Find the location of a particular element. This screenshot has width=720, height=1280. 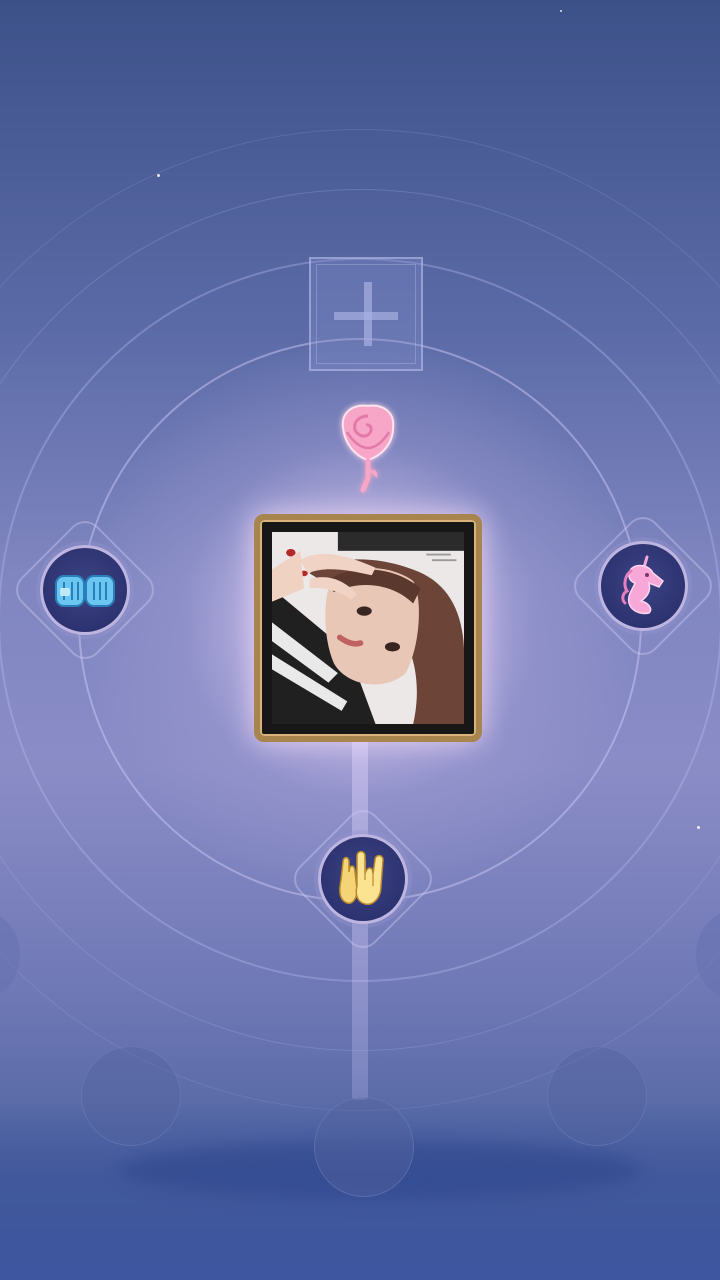

plus-icon-vertical is located at coordinates (368, 314).